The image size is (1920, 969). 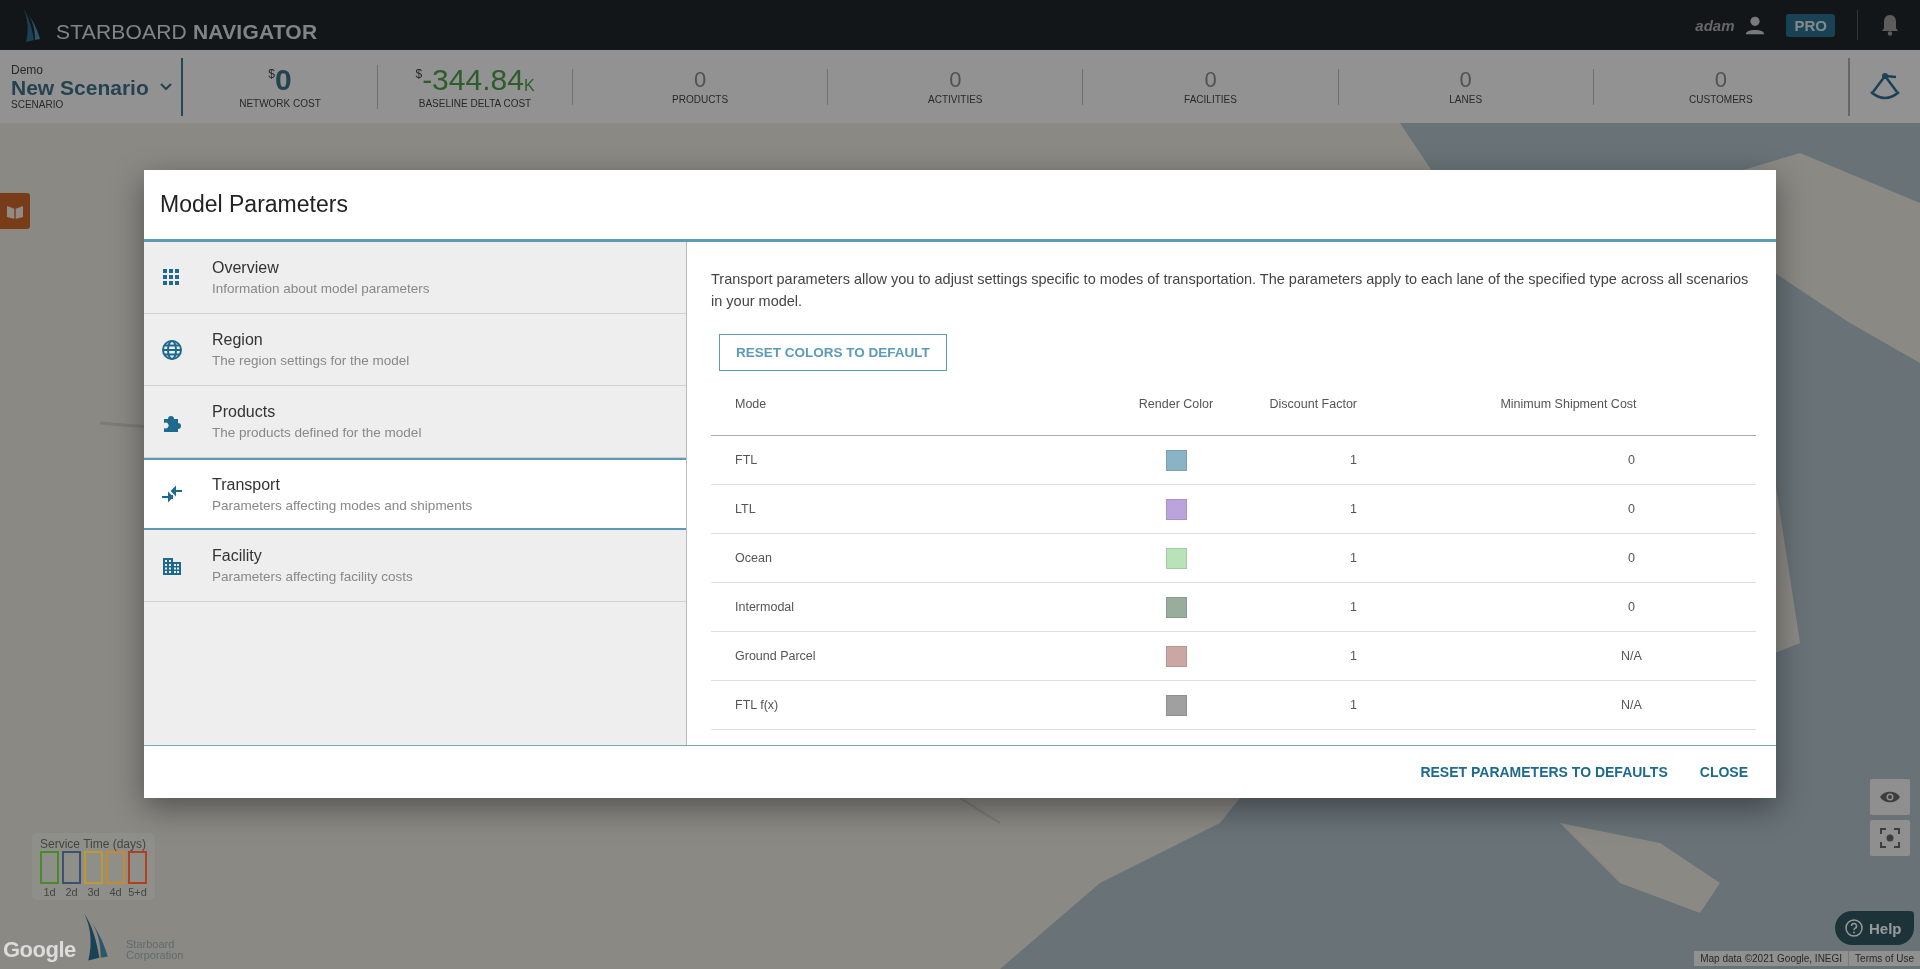 I want to click on sextant-icon, so click(x=1885, y=86).